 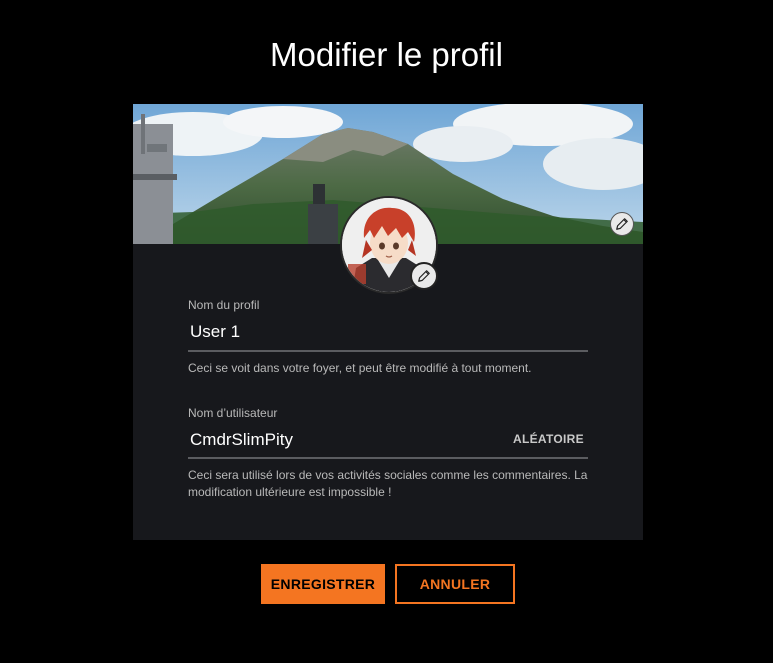 What do you see at coordinates (233, 413) in the screenshot?
I see `username-label: Nom d’utilisateur` at bounding box center [233, 413].